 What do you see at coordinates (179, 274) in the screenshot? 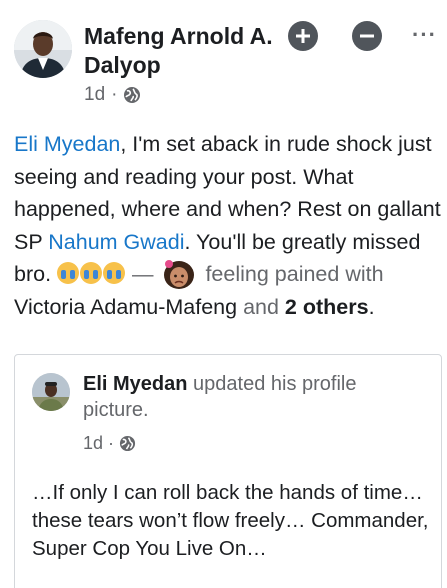
I see `pained-face-emoji` at bounding box center [179, 274].